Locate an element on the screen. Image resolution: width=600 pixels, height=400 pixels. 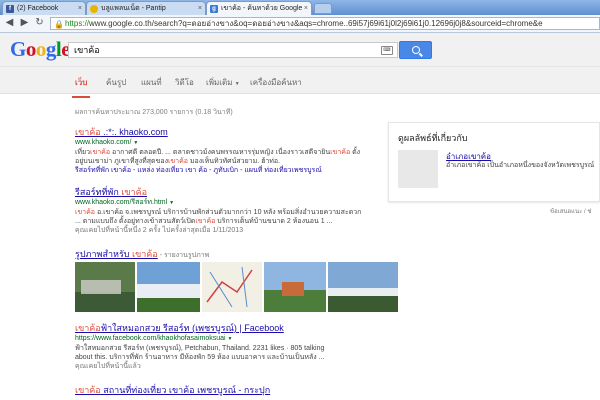
tab-more: เพิ่มเติม ▼ is located at coordinates (223, 82).